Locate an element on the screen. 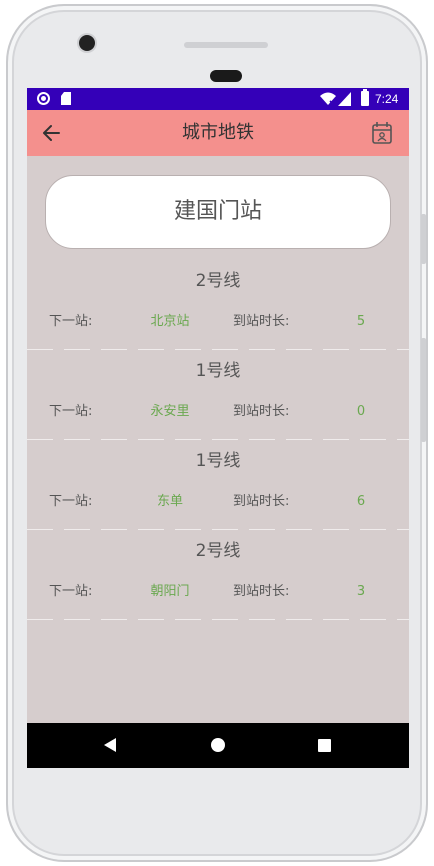  status-bar: 7:24 is located at coordinates (218, 99).